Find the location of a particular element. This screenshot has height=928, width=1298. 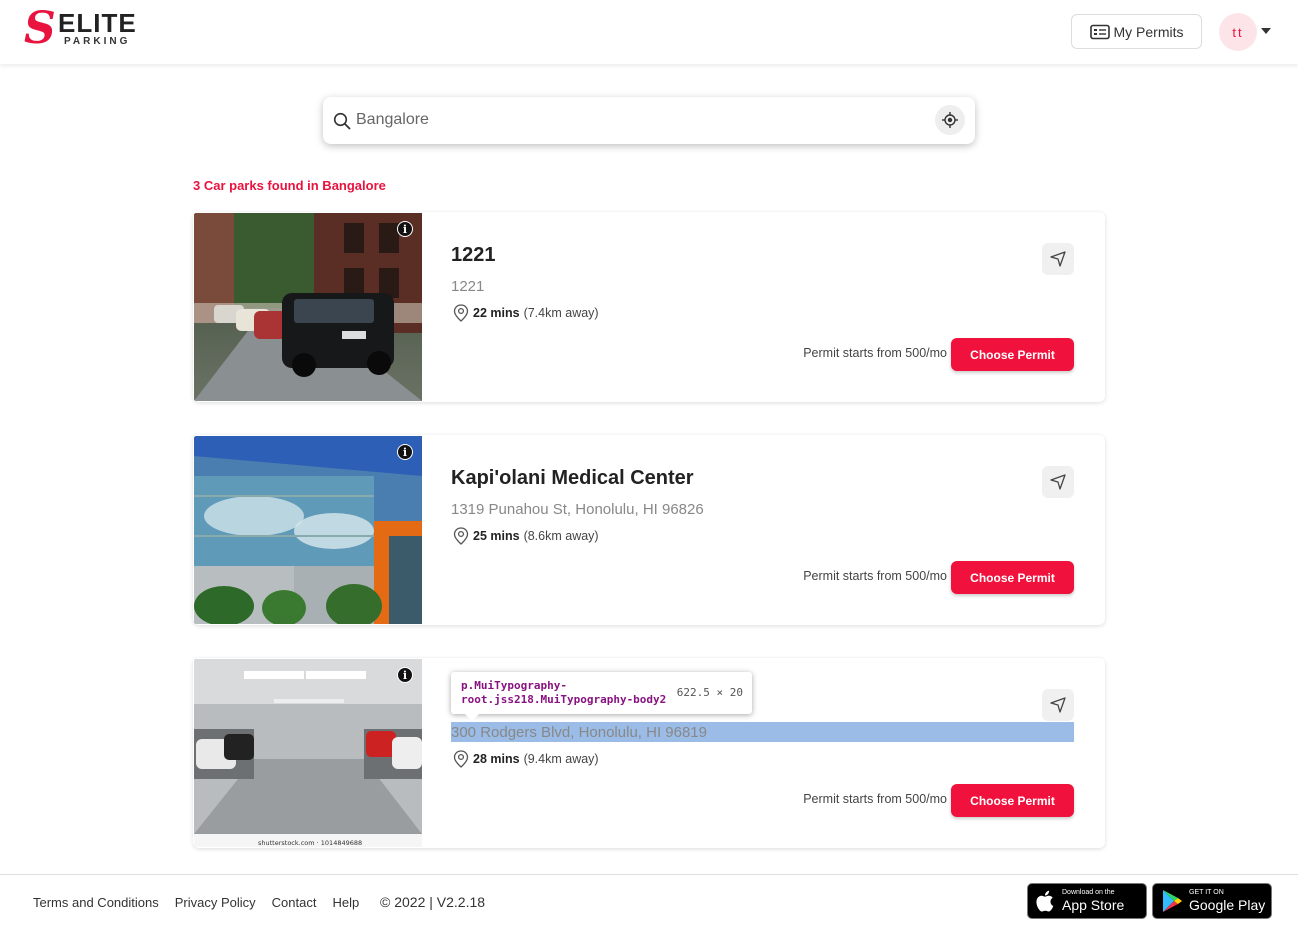

app-store-badge: Download on the App Store is located at coordinates (1087, 901).